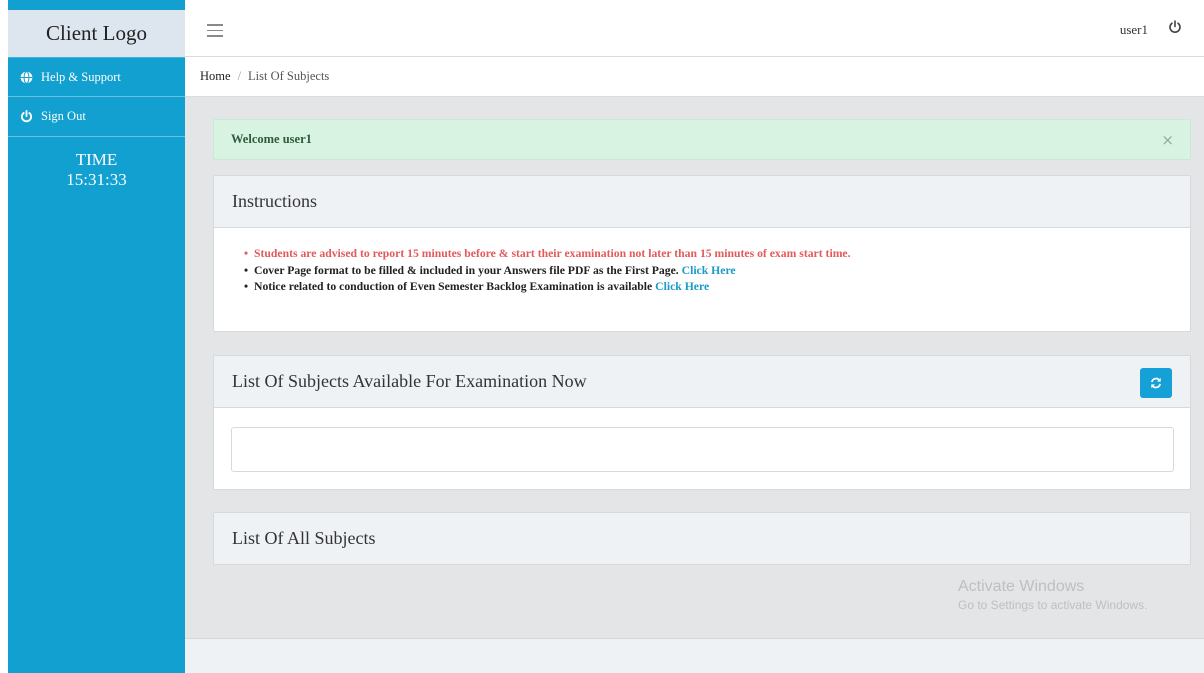  Describe the element at coordinates (96, 159) in the screenshot. I see `time-label: TIME` at that location.